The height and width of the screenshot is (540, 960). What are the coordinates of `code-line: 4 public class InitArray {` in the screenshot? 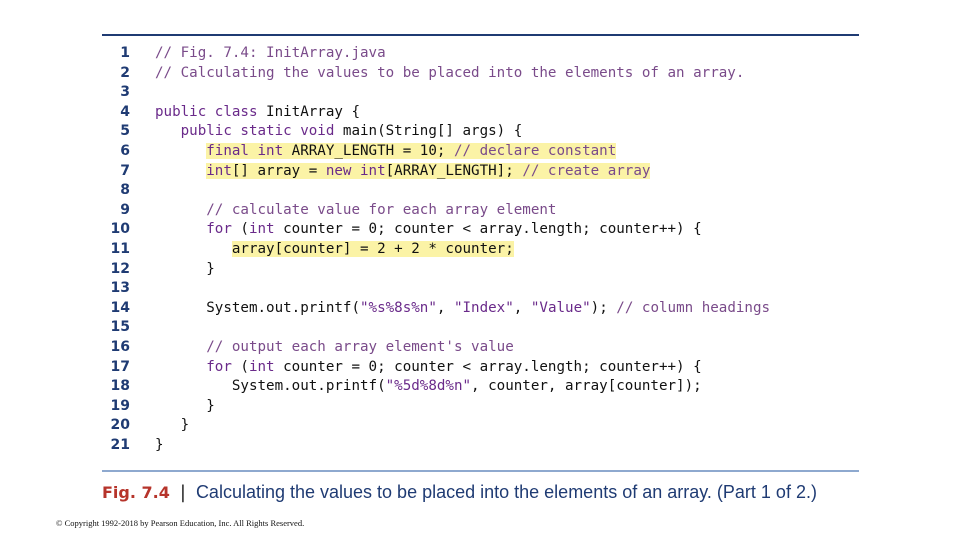 It's located at (482, 113).